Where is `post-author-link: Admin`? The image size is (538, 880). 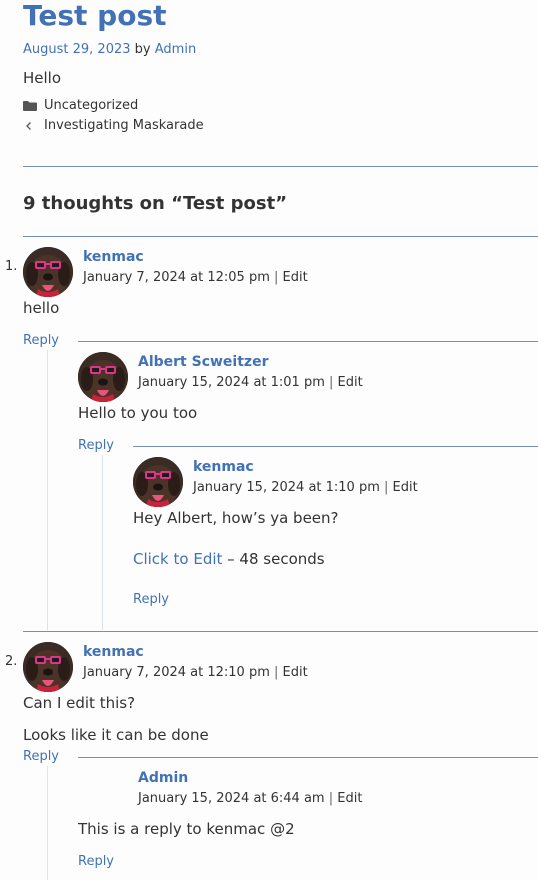 post-author-link: Admin is located at coordinates (175, 49).